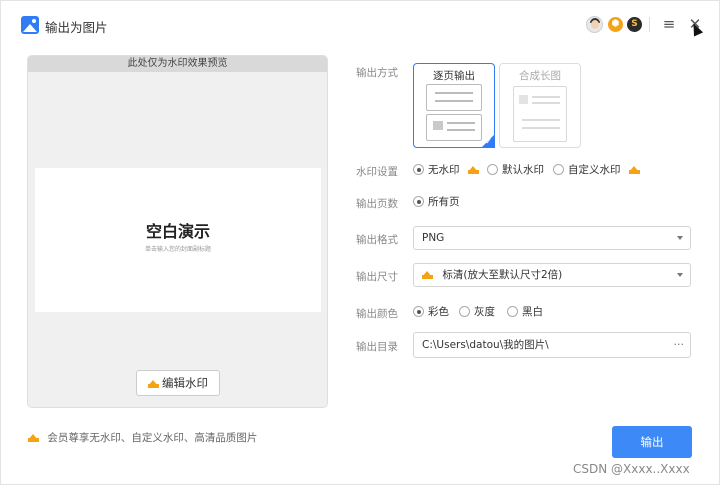  I want to click on radio-grayscale: 灰度, so click(477, 312).